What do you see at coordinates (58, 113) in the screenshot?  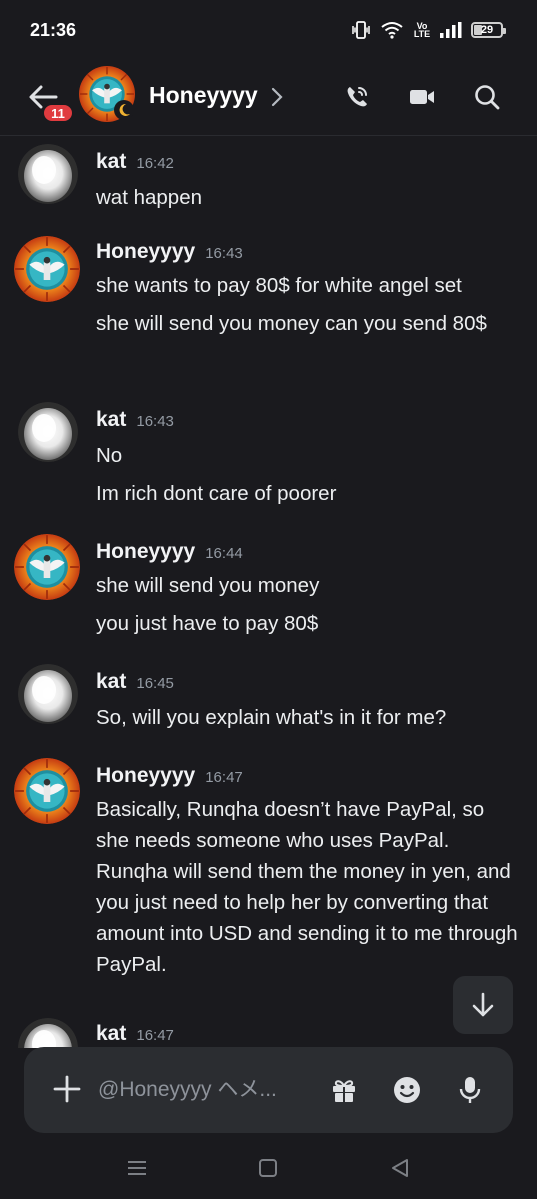 I see `unread-badge: 11` at bounding box center [58, 113].